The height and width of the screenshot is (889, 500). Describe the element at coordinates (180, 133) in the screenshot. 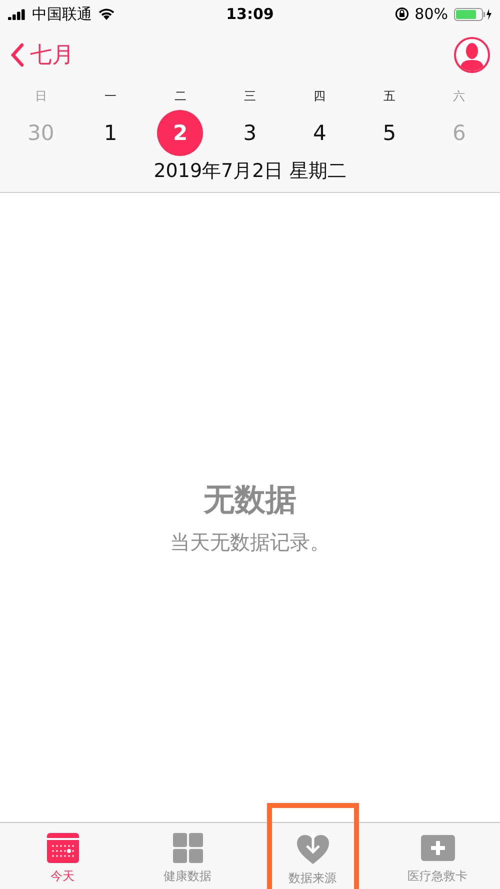

I see `calendar-day: 2` at that location.